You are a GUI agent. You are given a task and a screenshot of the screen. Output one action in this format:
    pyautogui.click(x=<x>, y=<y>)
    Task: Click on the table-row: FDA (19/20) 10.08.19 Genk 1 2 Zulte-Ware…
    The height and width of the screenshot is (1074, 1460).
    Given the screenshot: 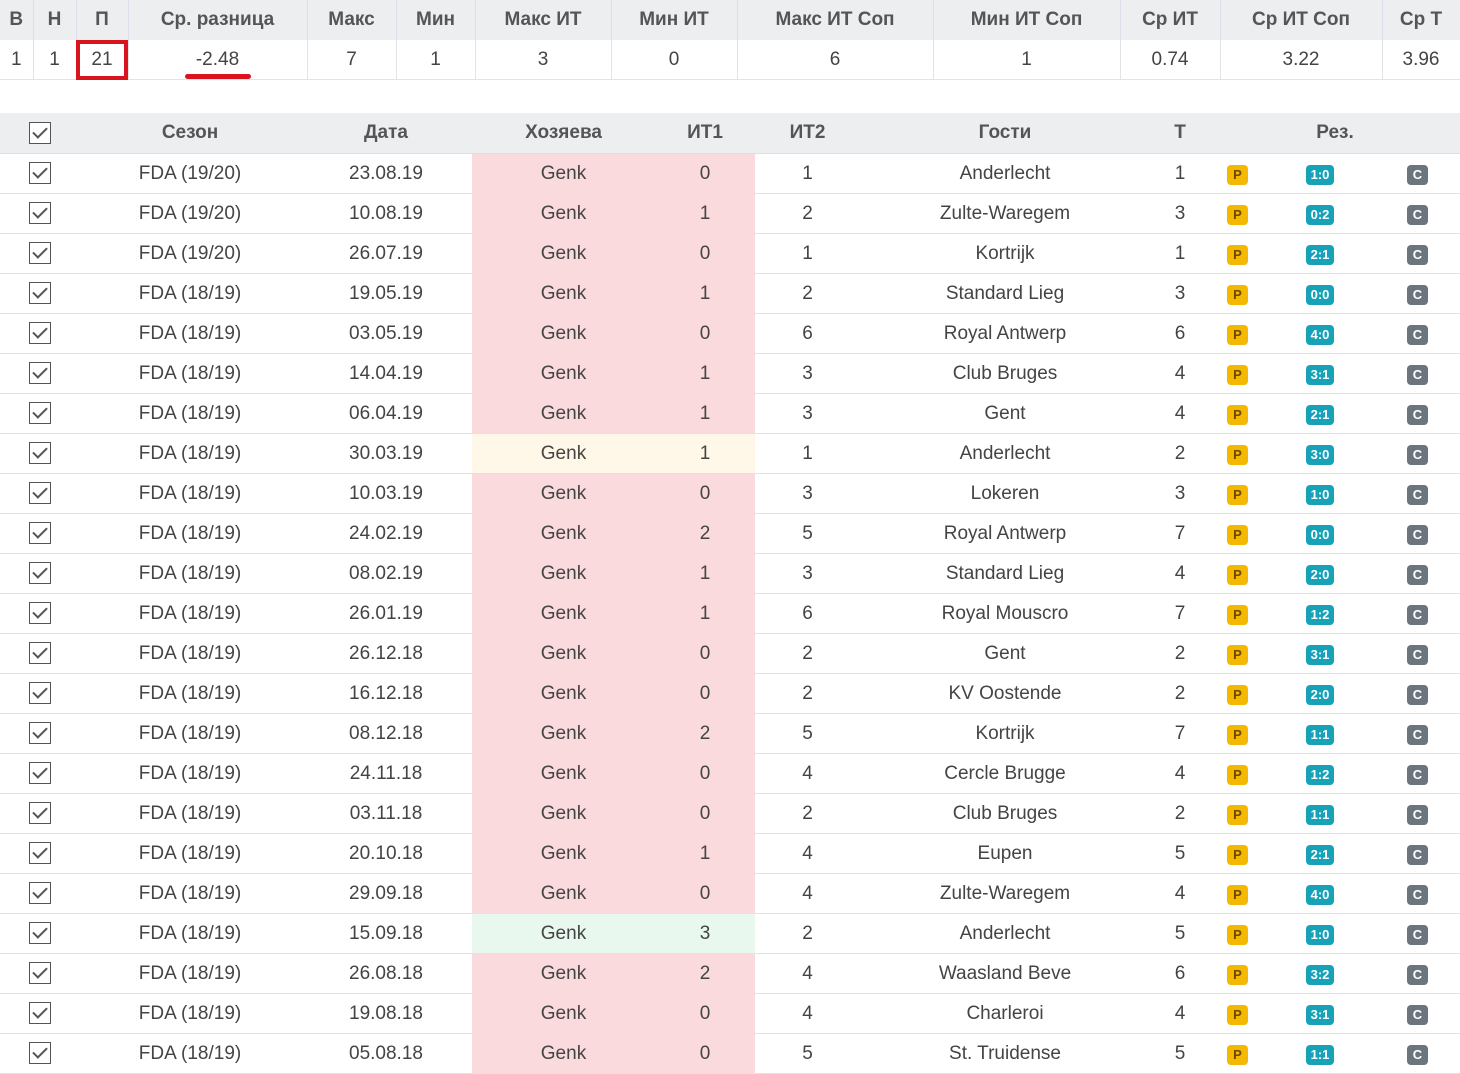 What is the action you would take?
    pyautogui.click(x=730, y=213)
    